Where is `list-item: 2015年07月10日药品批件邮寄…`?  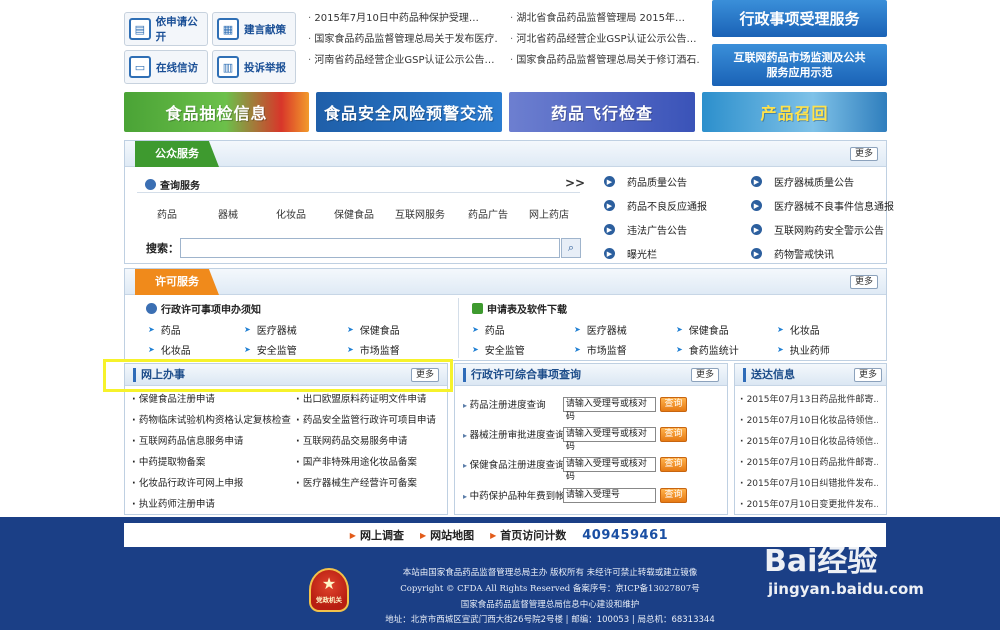 list-item: 2015年07月10日药品批件邮寄… is located at coordinates (809, 461).